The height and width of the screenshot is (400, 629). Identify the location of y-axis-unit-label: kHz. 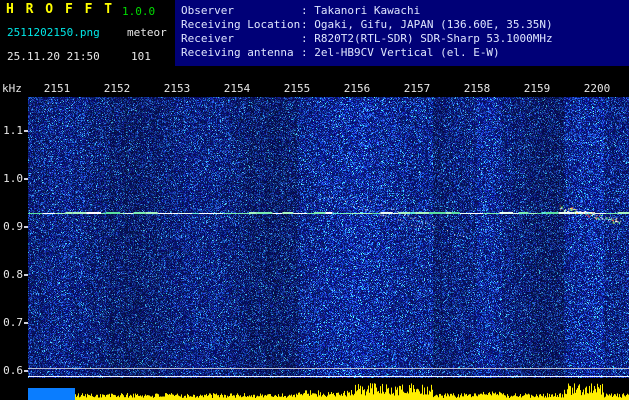
(12, 88).